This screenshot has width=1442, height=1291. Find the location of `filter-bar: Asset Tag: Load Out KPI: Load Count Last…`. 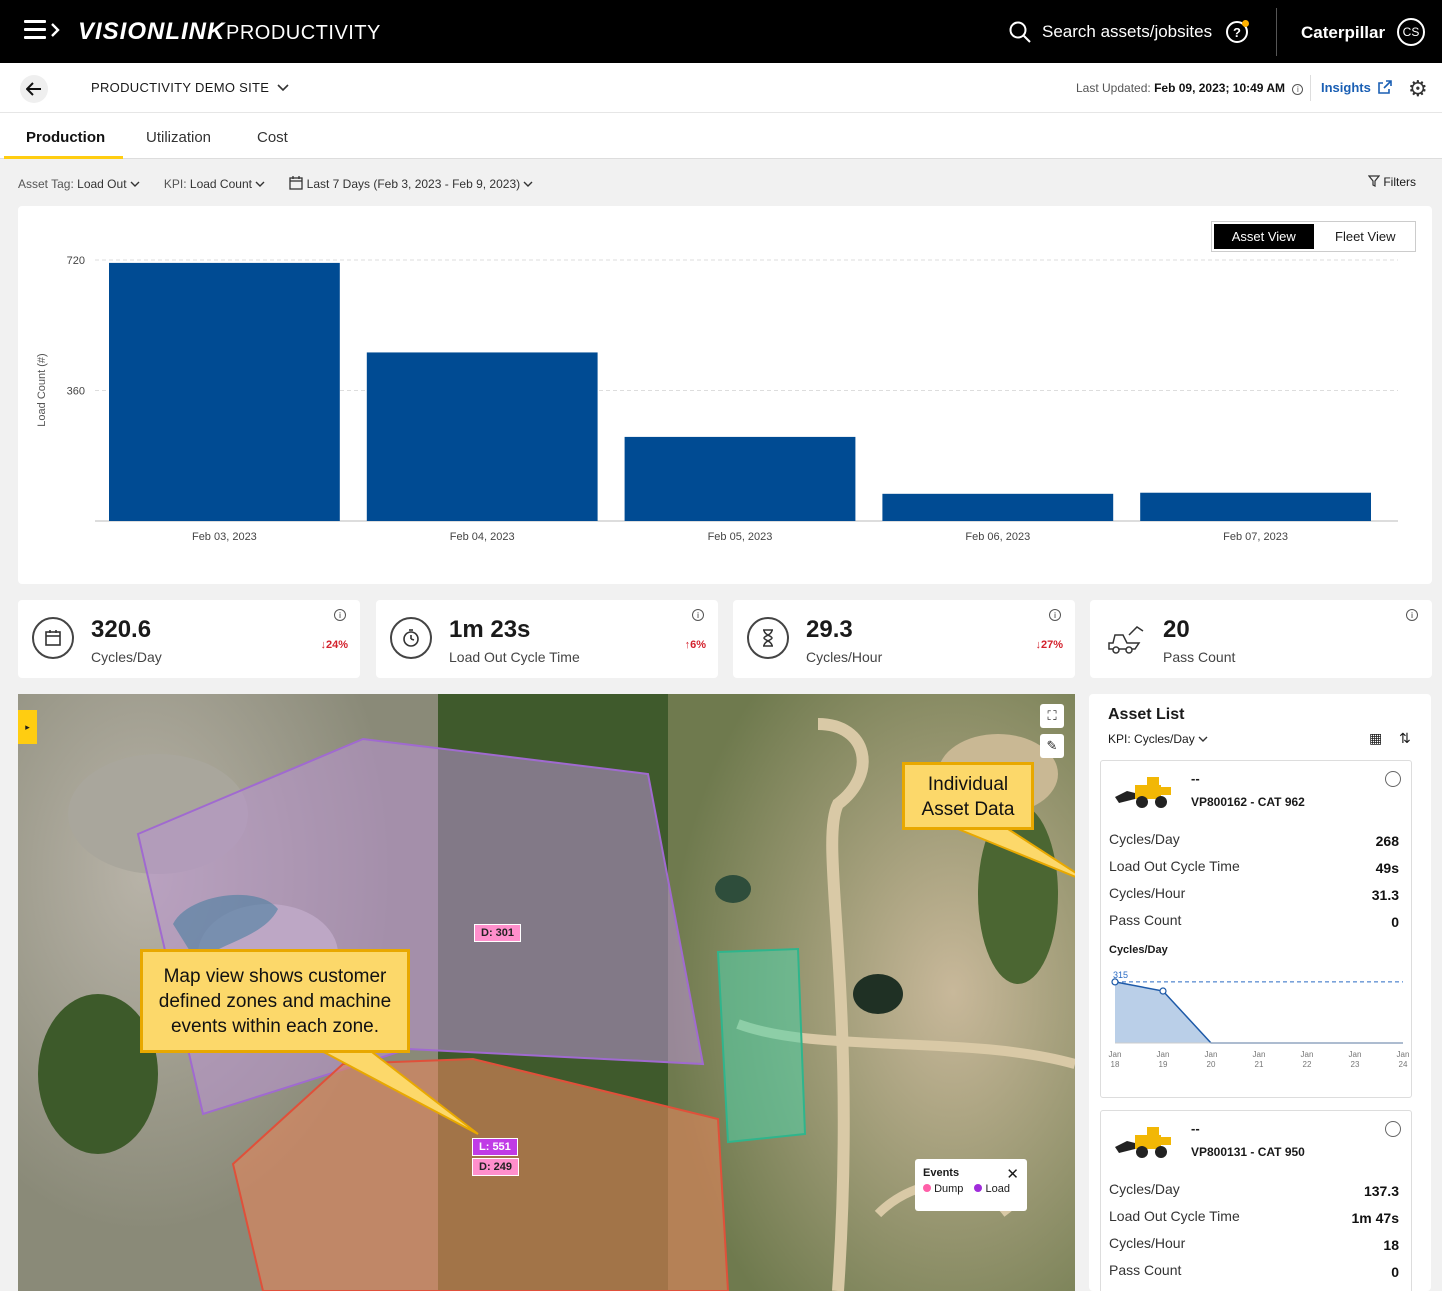

filter-bar: Asset Tag: Load Out KPI: Load Count Last… is located at coordinates (275, 183).